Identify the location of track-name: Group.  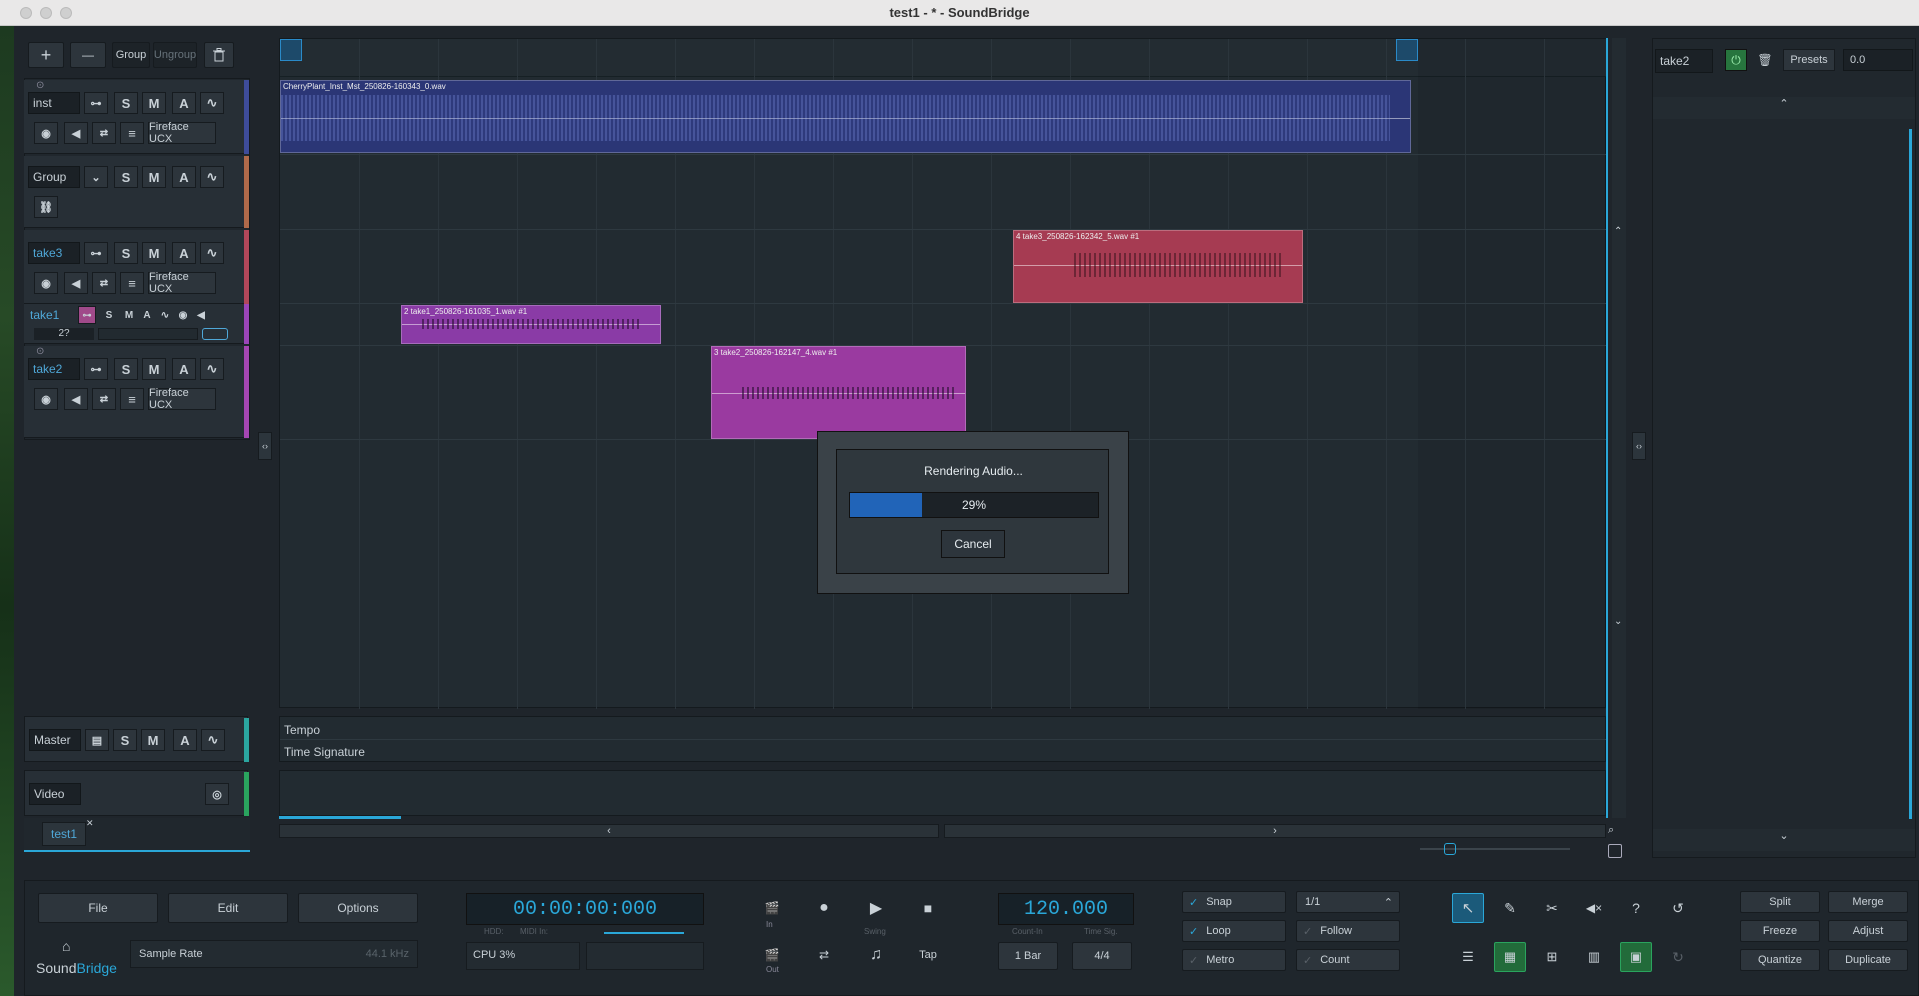
(54, 177).